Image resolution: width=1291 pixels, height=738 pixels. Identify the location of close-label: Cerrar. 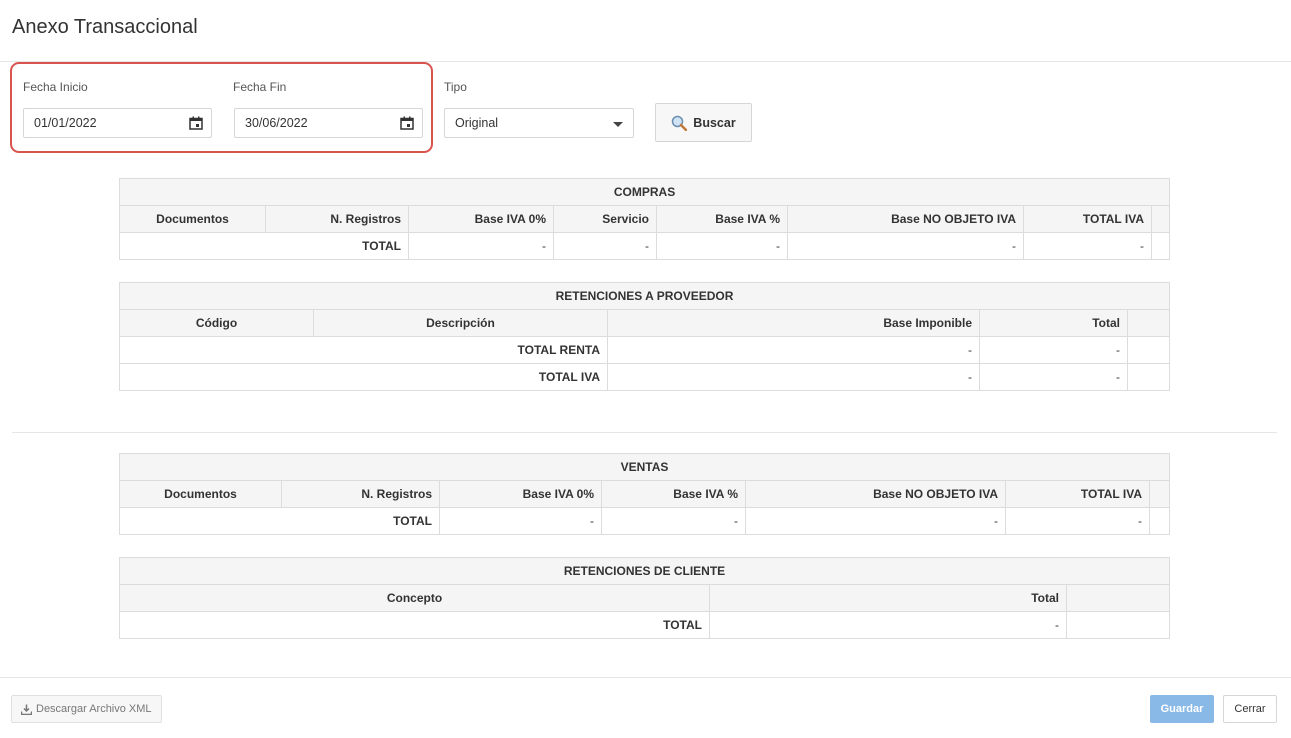
(1250, 709).